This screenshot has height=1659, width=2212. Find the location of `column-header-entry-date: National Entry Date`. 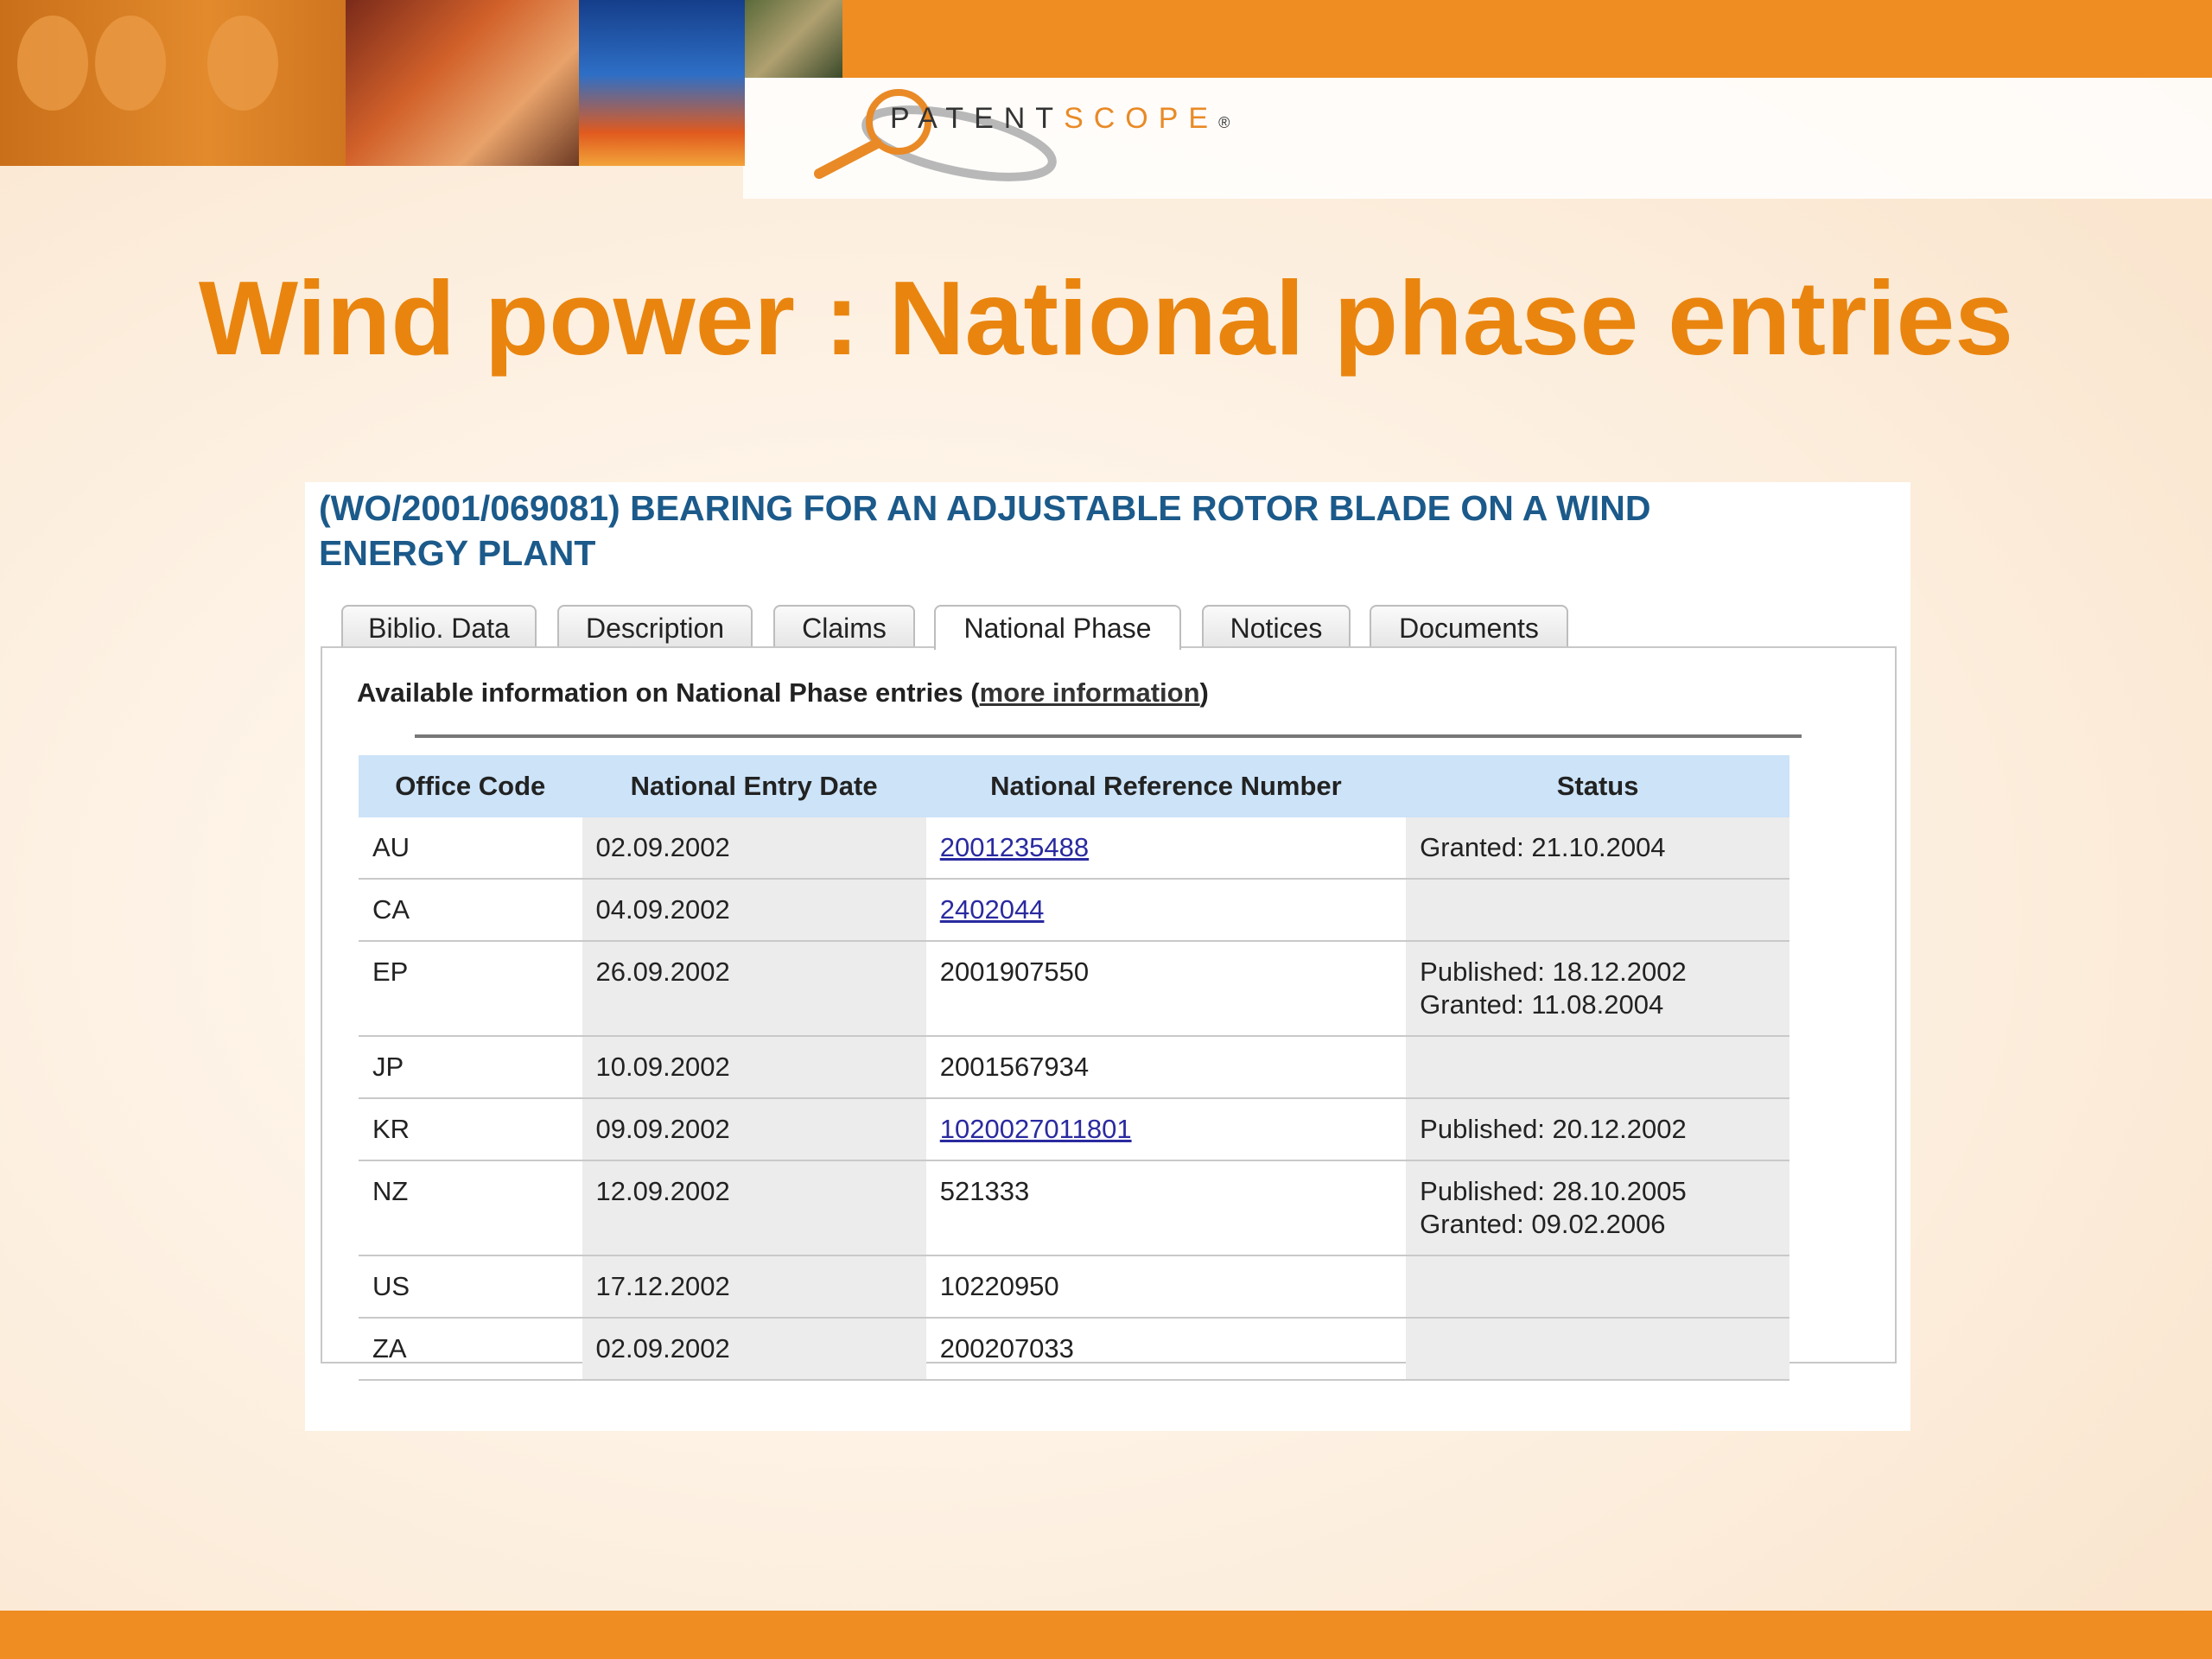

column-header-entry-date: National Entry Date is located at coordinates (754, 786).